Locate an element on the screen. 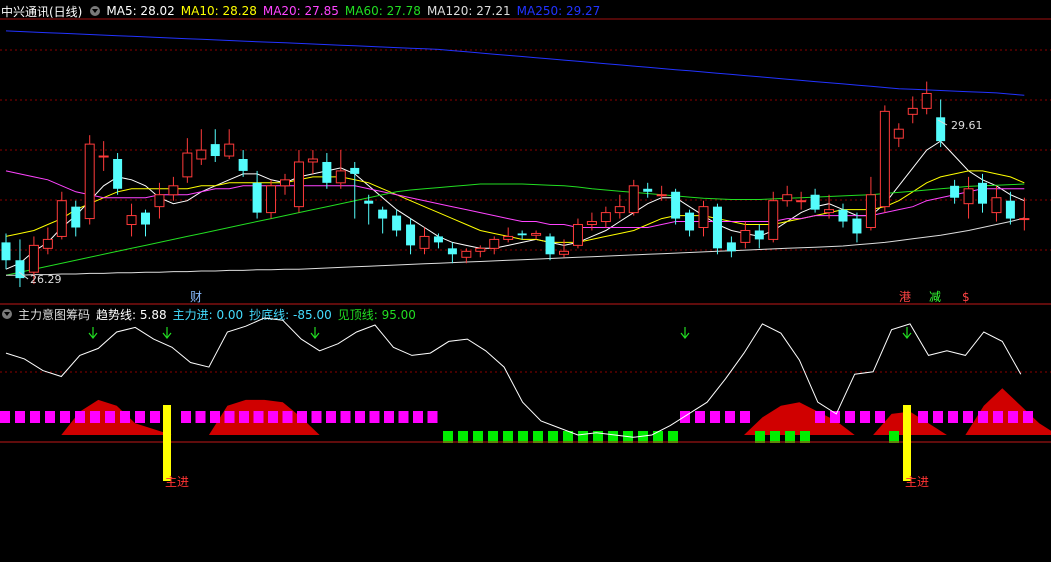  main-entry-bar is located at coordinates (907, 443).